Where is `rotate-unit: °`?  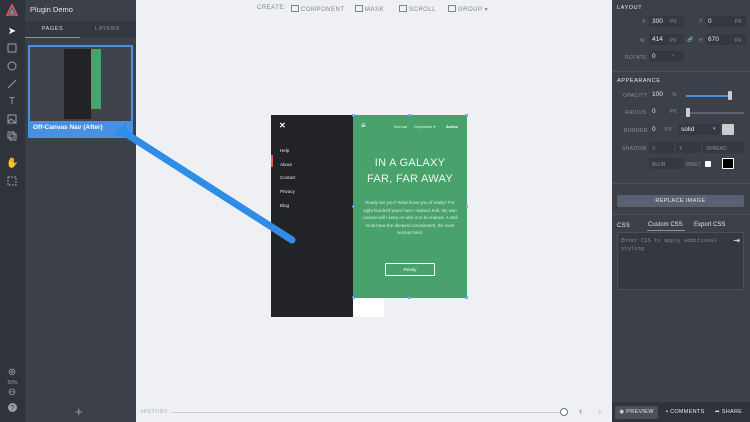
rotate-unit: ° is located at coordinates (673, 57).